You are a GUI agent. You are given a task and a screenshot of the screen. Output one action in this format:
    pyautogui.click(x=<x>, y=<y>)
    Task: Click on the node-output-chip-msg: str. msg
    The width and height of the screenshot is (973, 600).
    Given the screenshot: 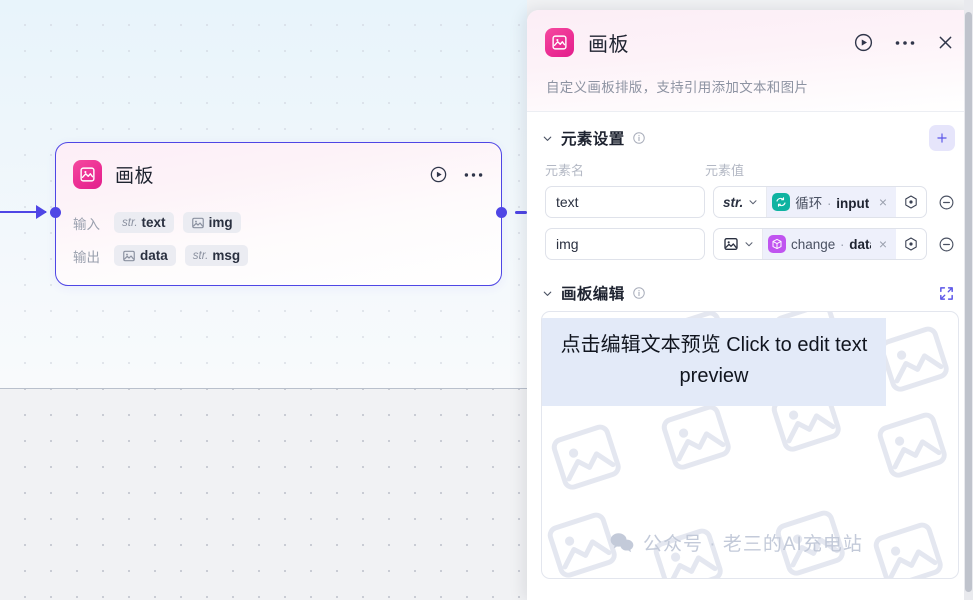 What is the action you would take?
    pyautogui.click(x=216, y=255)
    